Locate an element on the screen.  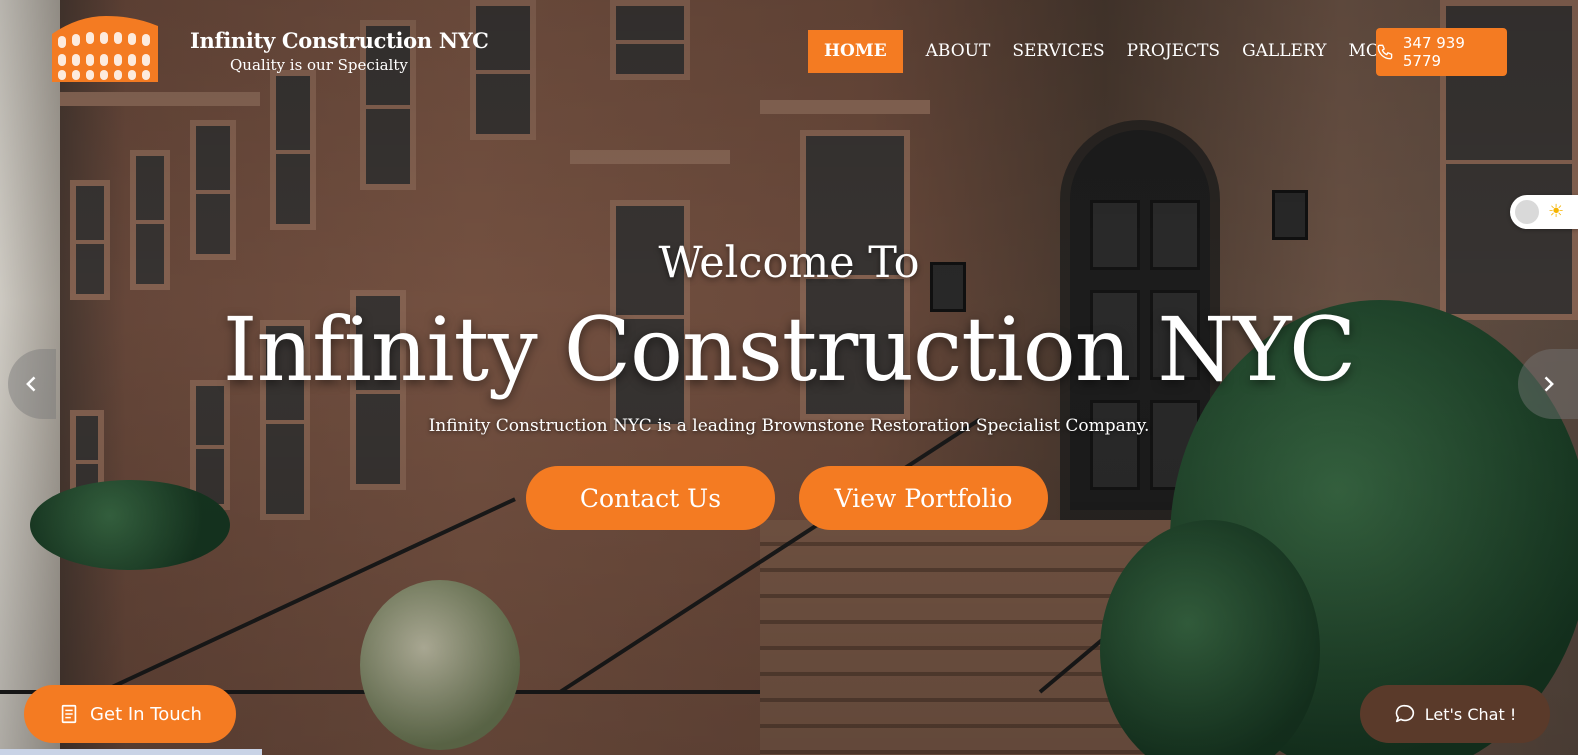
nav-item-gallery: GALLERY is located at coordinates (1284, 51).